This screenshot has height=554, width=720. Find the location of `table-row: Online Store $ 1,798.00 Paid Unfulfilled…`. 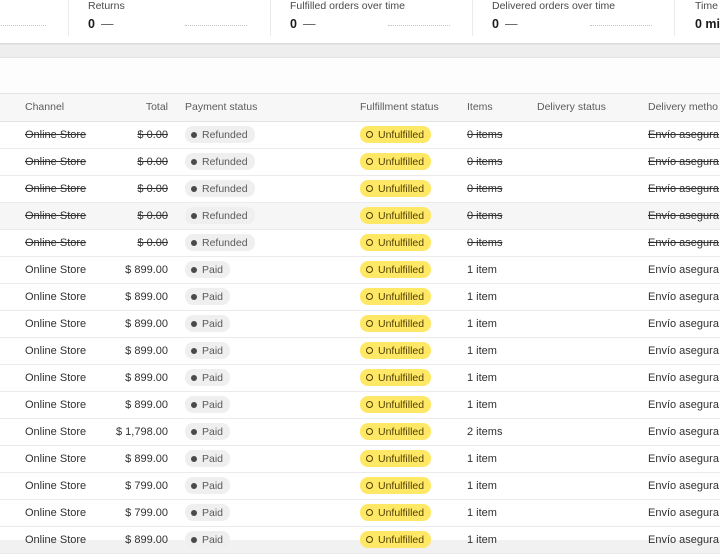

table-row: Online Store $ 1,798.00 Paid Unfulfilled… is located at coordinates (360, 432).